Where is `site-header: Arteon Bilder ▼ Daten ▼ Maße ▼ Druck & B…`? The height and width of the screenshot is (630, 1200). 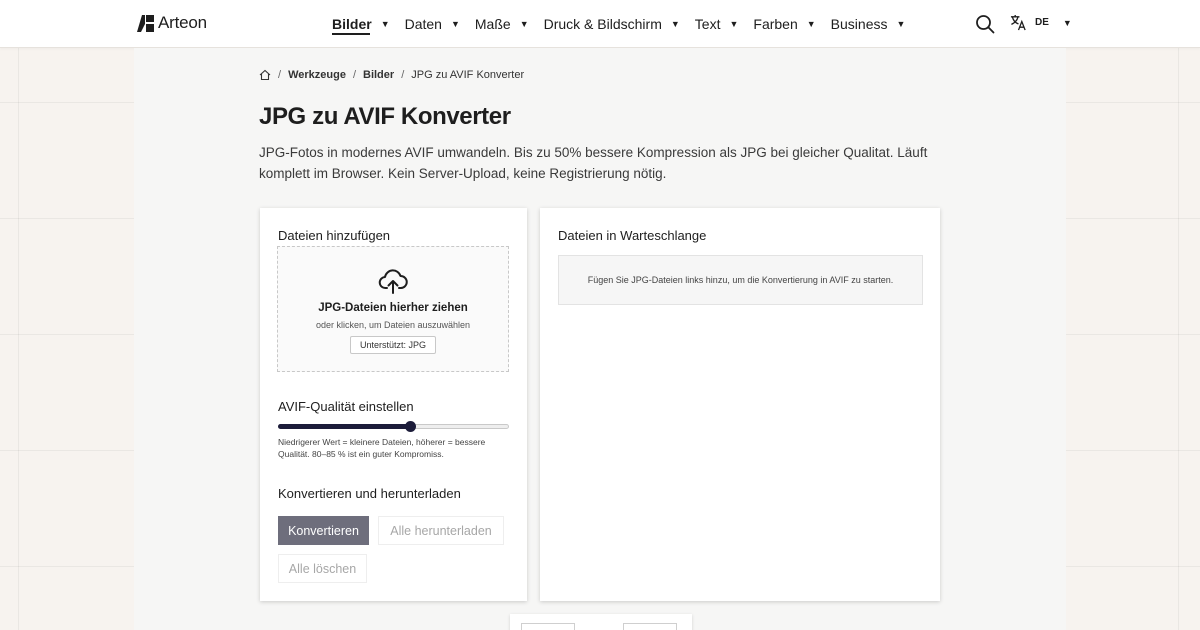
site-header: Arteon Bilder ▼ Daten ▼ Maße ▼ Druck & B… is located at coordinates (600, 24).